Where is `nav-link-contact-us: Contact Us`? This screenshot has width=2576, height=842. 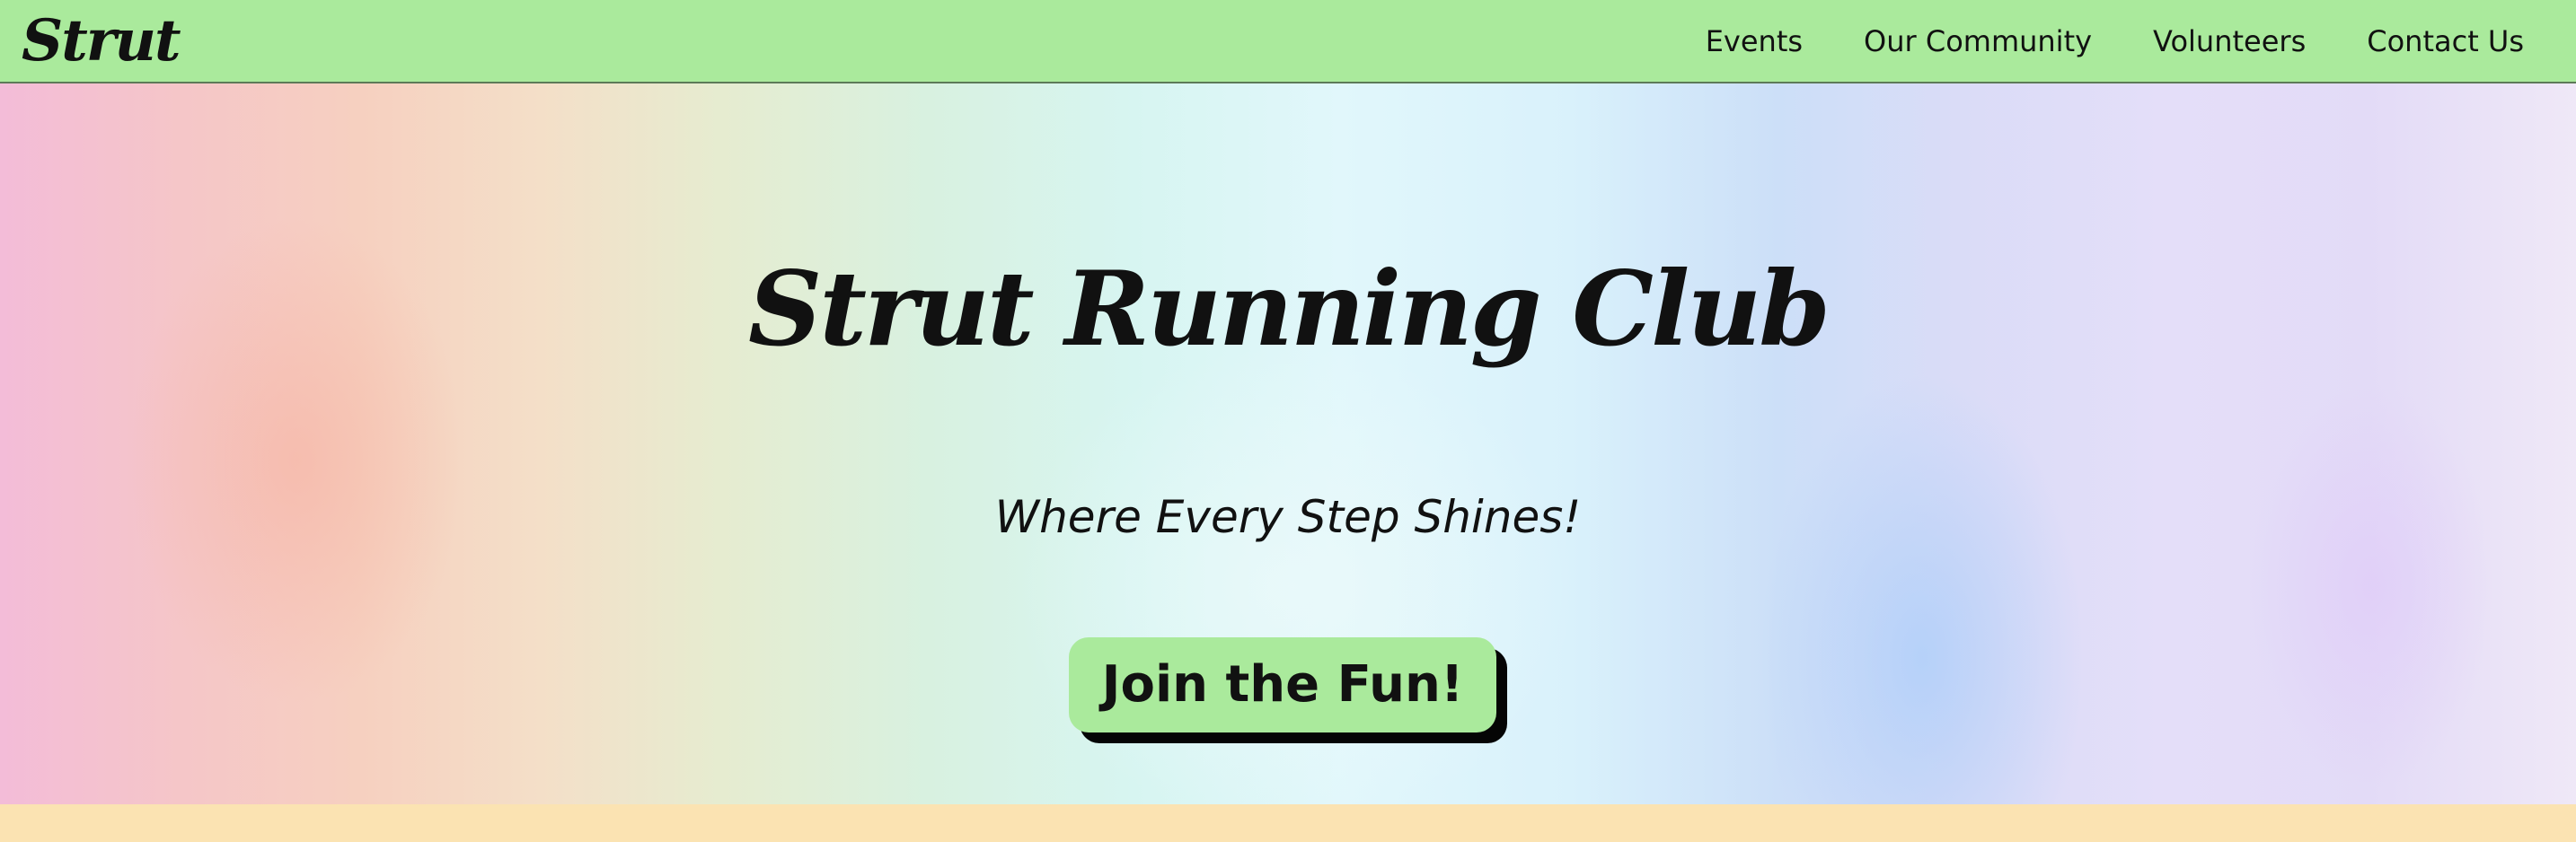 nav-link-contact-us: Contact Us is located at coordinates (2445, 41).